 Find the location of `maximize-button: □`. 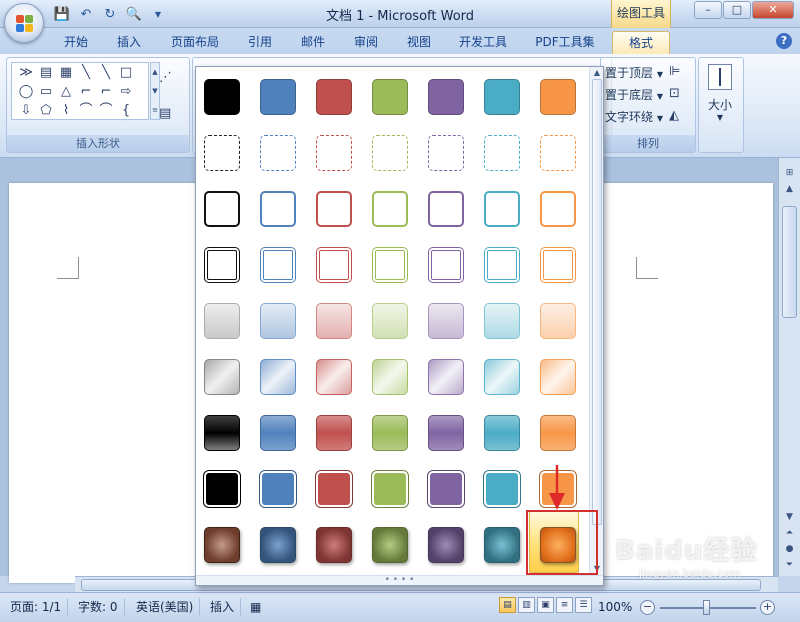

maximize-button: □ is located at coordinates (737, 10).